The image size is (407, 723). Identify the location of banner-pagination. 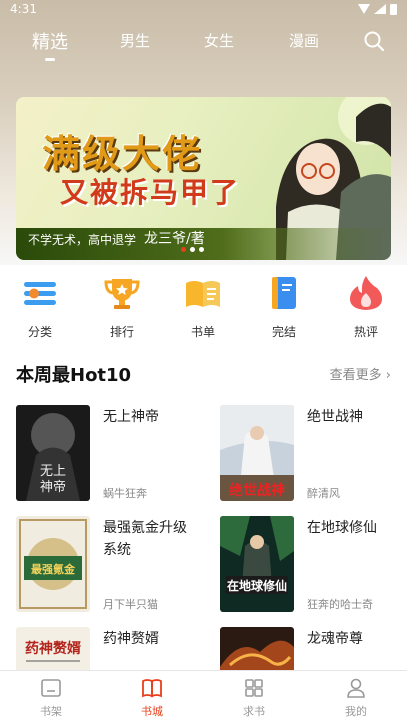
(192, 249).